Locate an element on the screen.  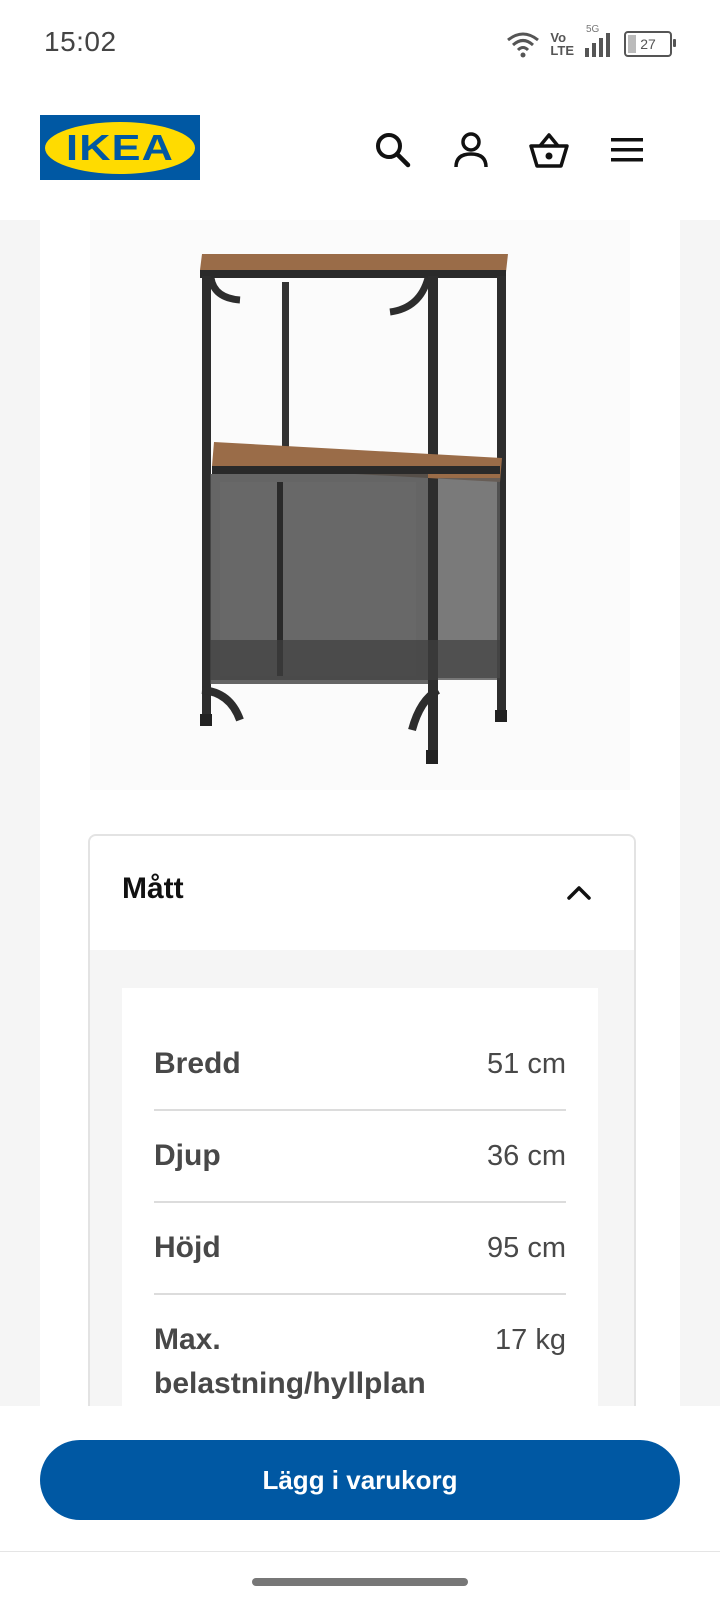
cart-icon is located at coordinates (549, 150).